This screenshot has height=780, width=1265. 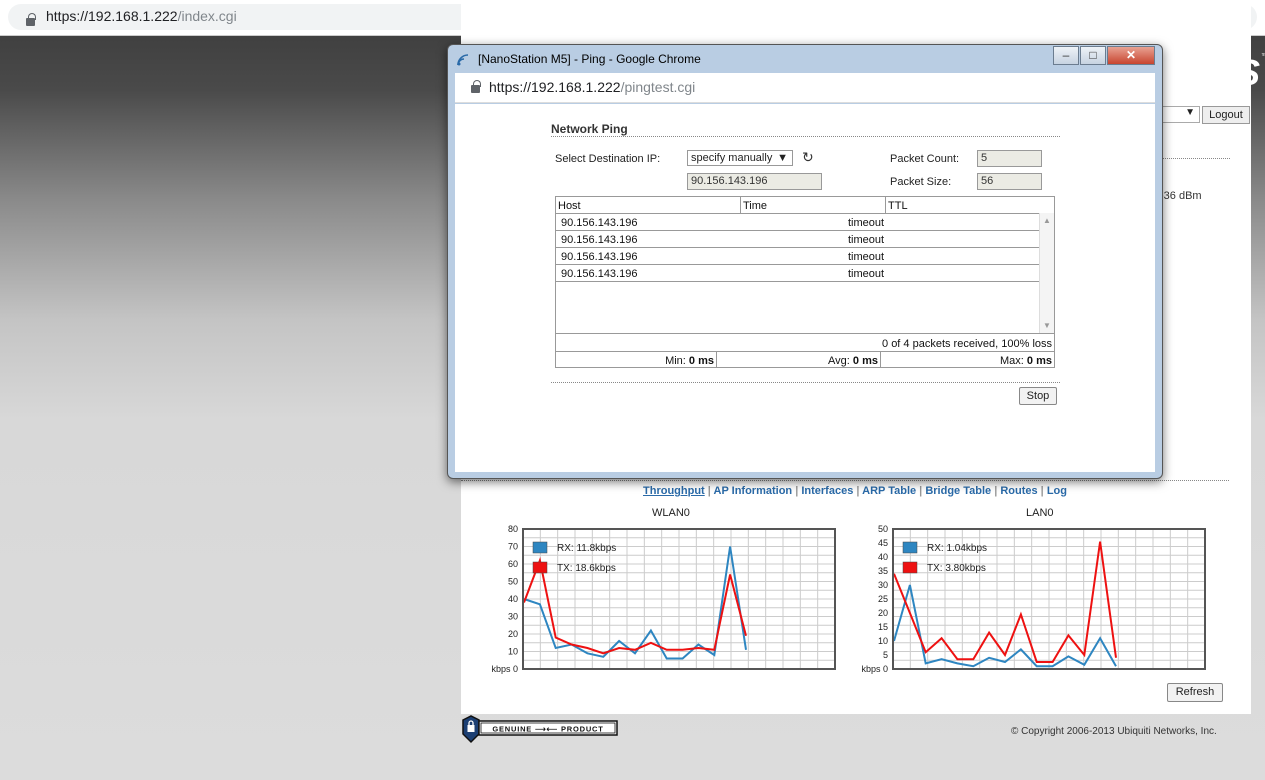 I want to click on legend-label: TX: 3.80kbps, so click(x=956, y=568).